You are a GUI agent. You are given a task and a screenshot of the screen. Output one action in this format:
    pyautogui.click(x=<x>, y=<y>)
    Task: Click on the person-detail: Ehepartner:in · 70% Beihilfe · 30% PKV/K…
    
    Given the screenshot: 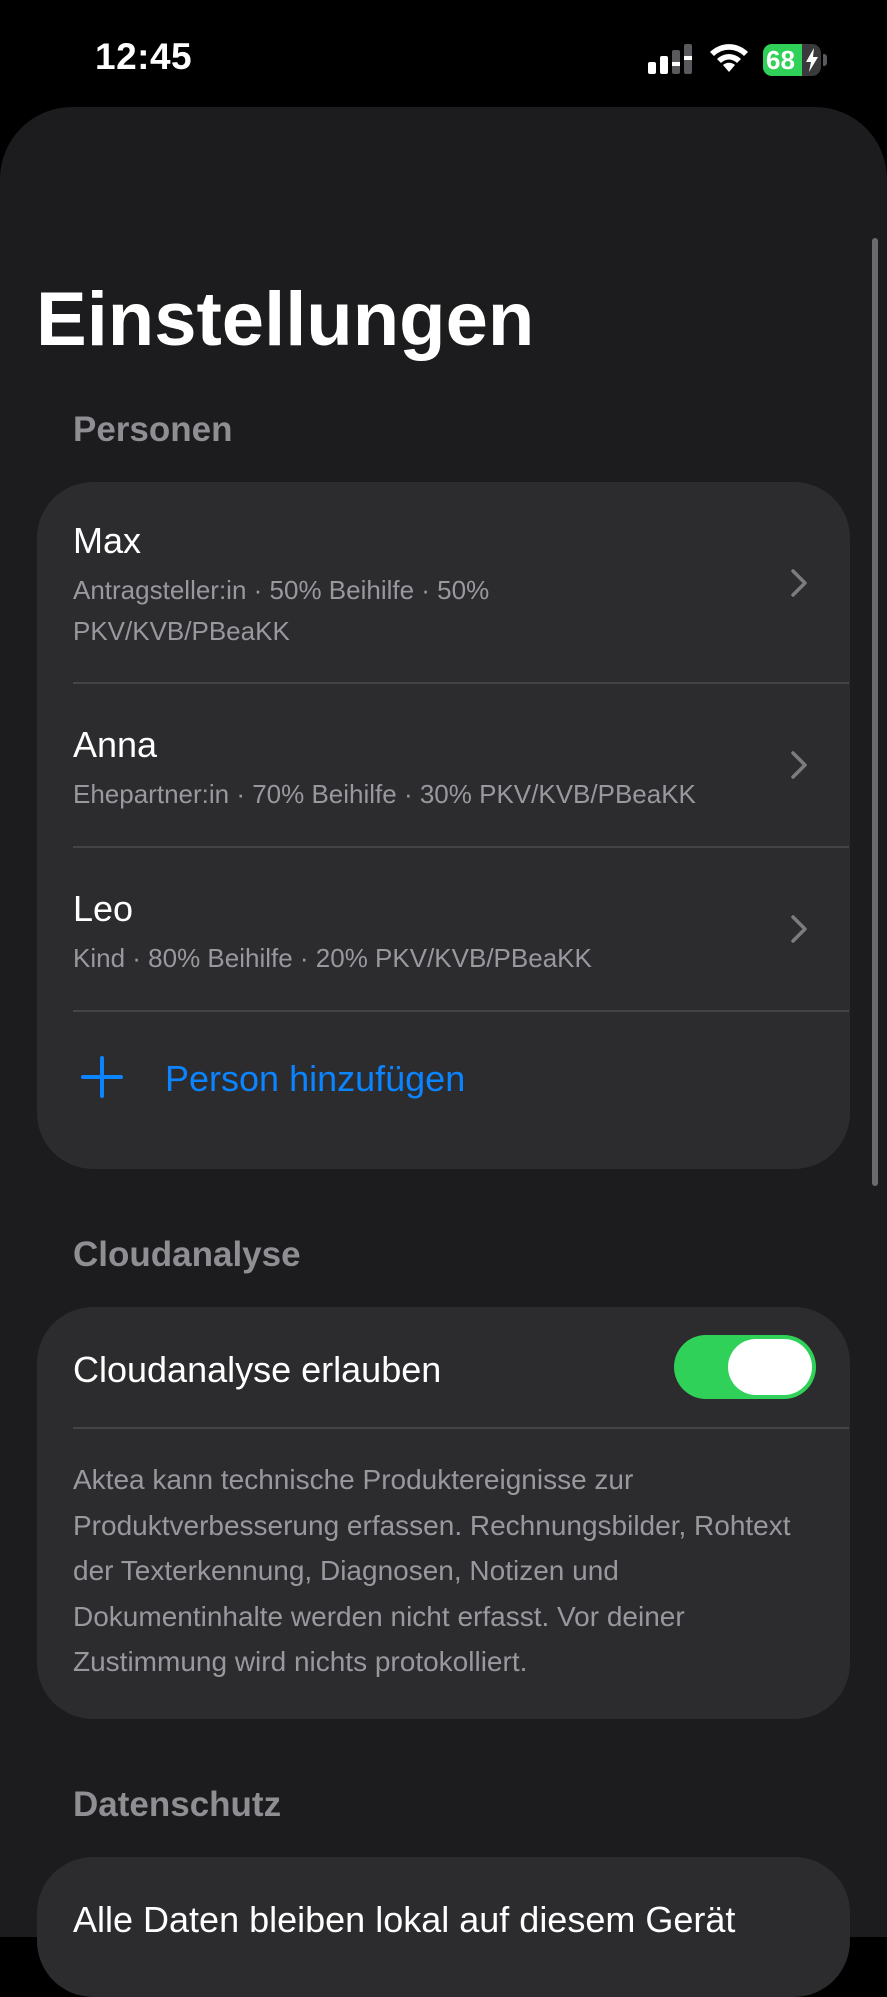 What is the action you would take?
    pyautogui.click(x=384, y=794)
    